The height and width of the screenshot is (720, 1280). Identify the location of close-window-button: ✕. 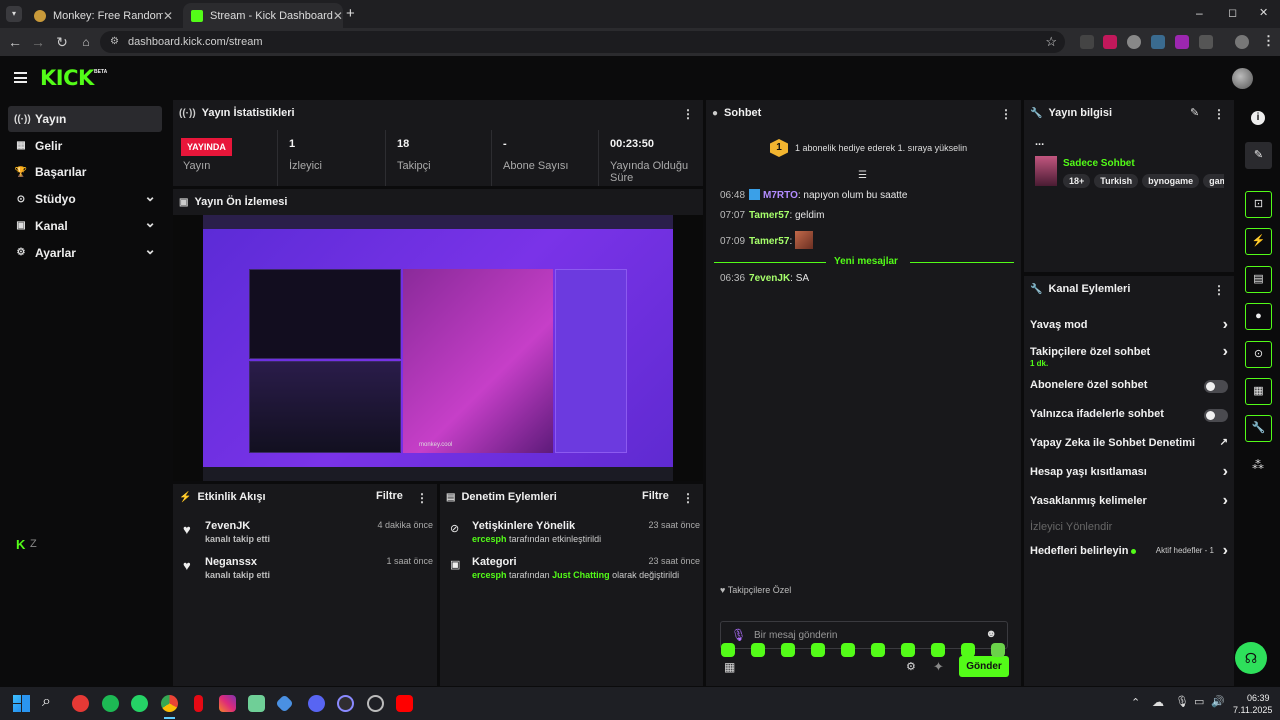
(1263, 12).